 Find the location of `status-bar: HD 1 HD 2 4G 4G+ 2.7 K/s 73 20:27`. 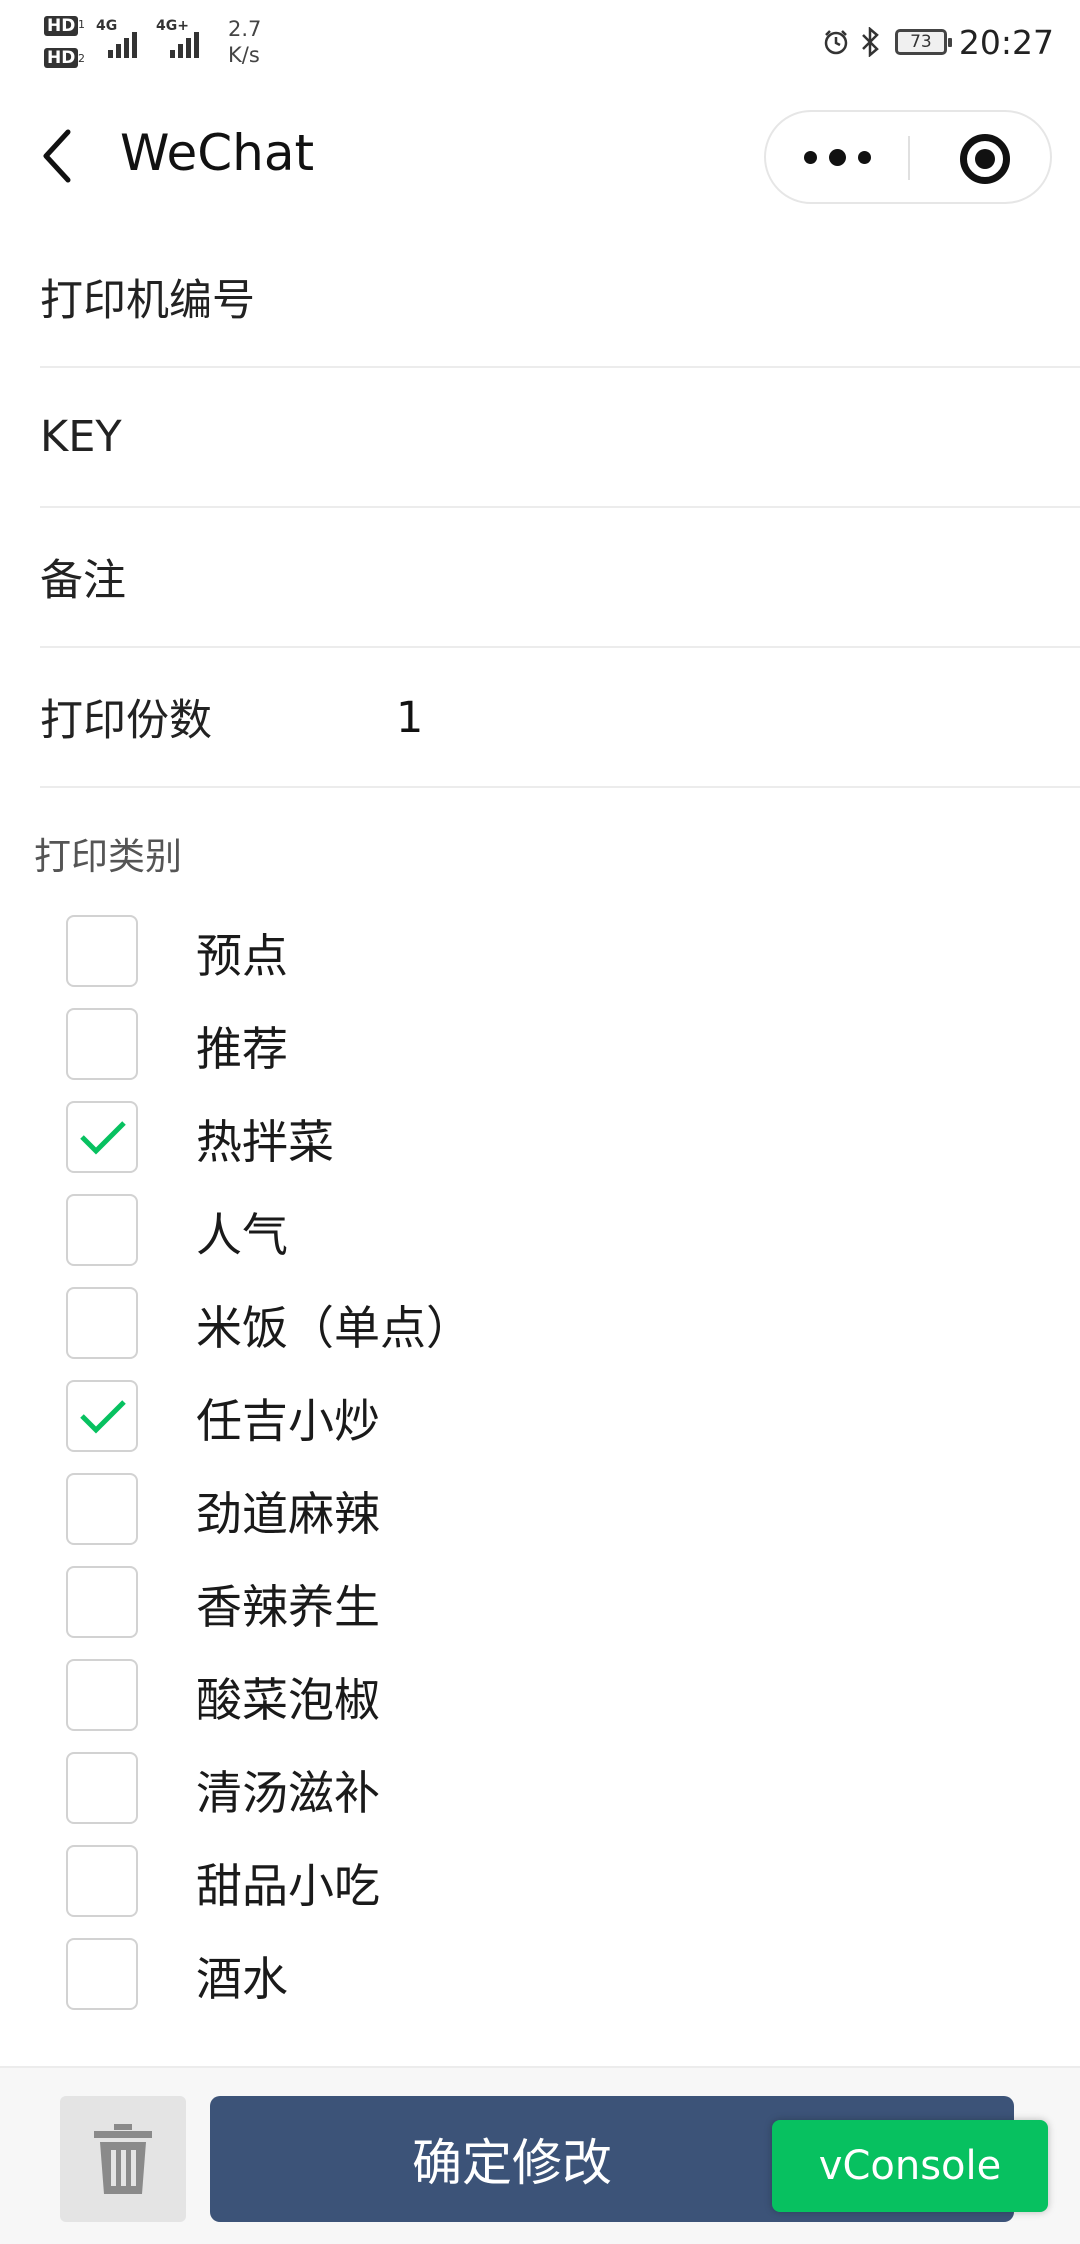

status-bar: HD 1 HD 2 4G 4G+ 2.7 K/s 73 20:27 is located at coordinates (540, 43).